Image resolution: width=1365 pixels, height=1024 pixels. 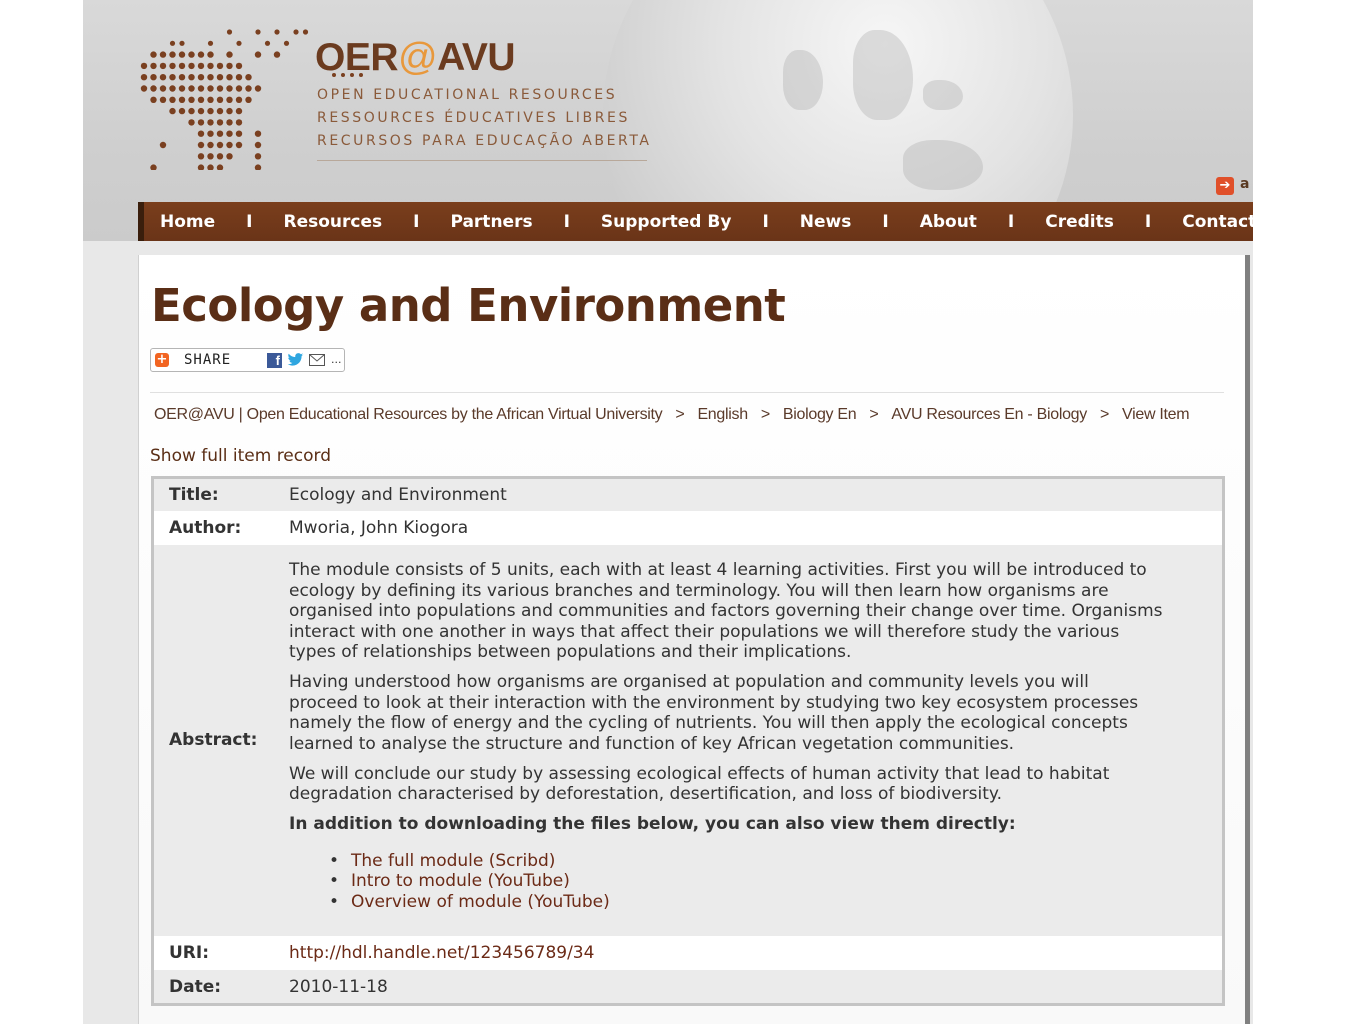 I want to click on breadcrumb-biology: Biology En, so click(x=820, y=414).